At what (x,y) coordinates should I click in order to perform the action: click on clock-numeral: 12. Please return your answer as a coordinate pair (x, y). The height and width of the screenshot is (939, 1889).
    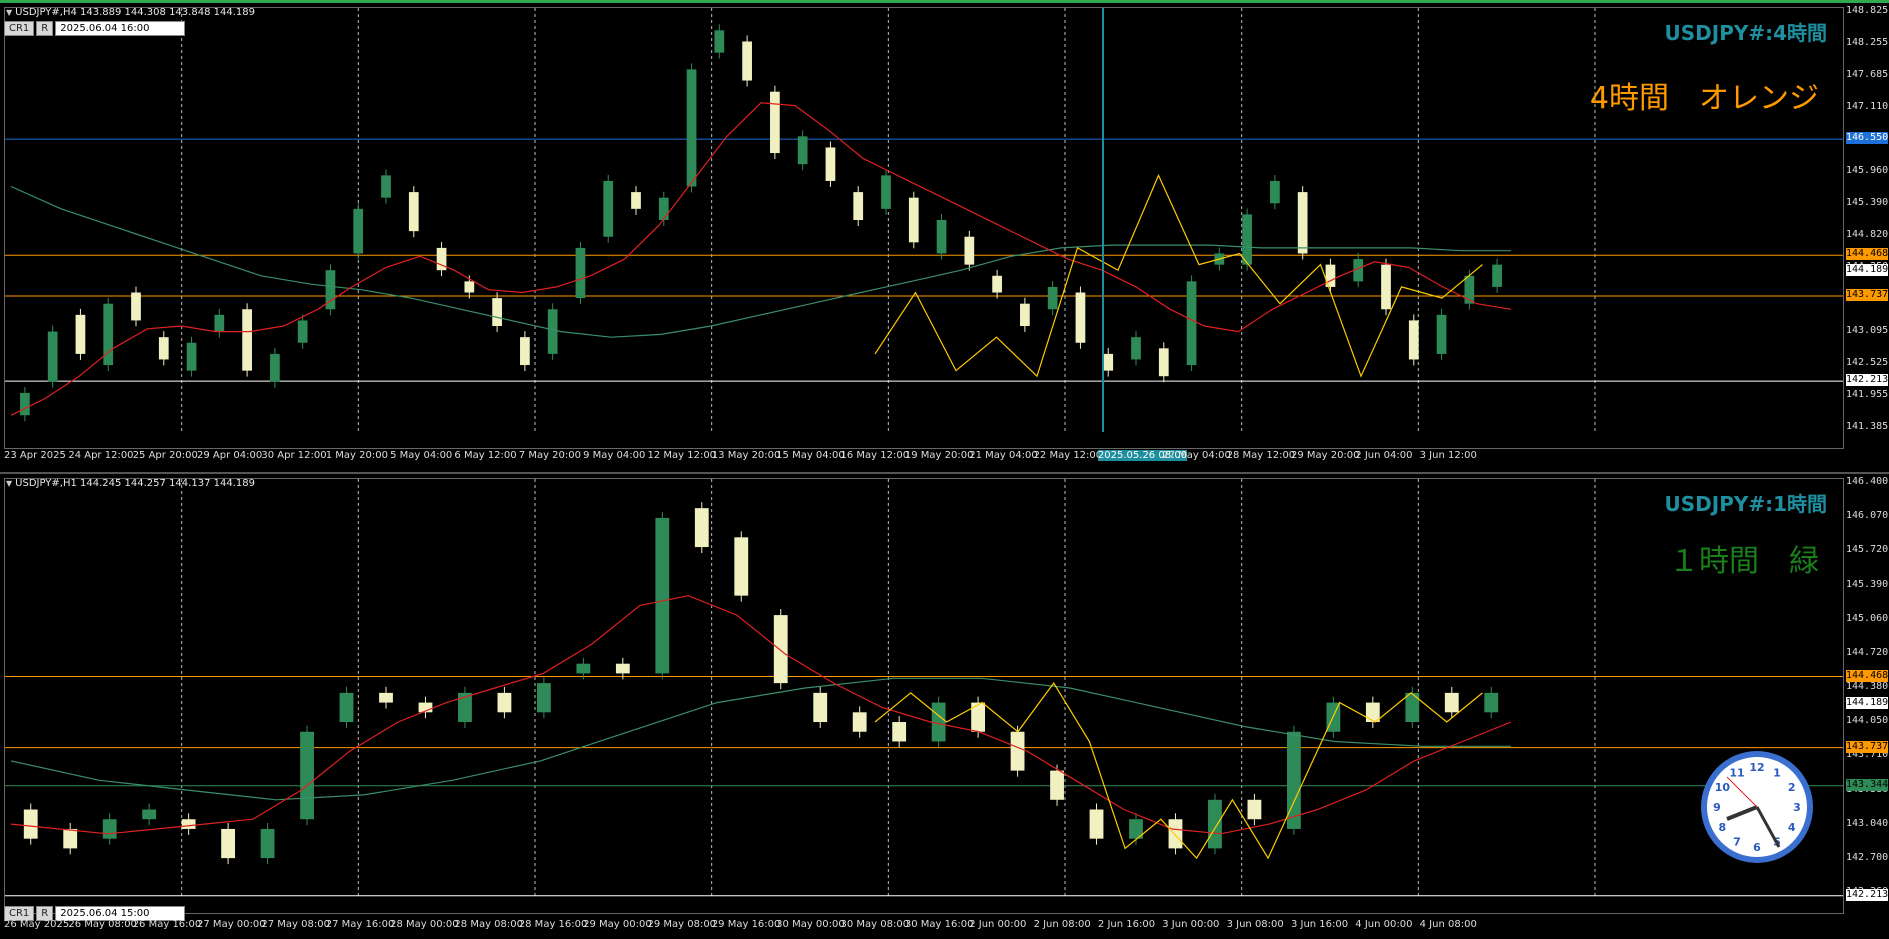
    Looking at the image, I should click on (1756, 767).